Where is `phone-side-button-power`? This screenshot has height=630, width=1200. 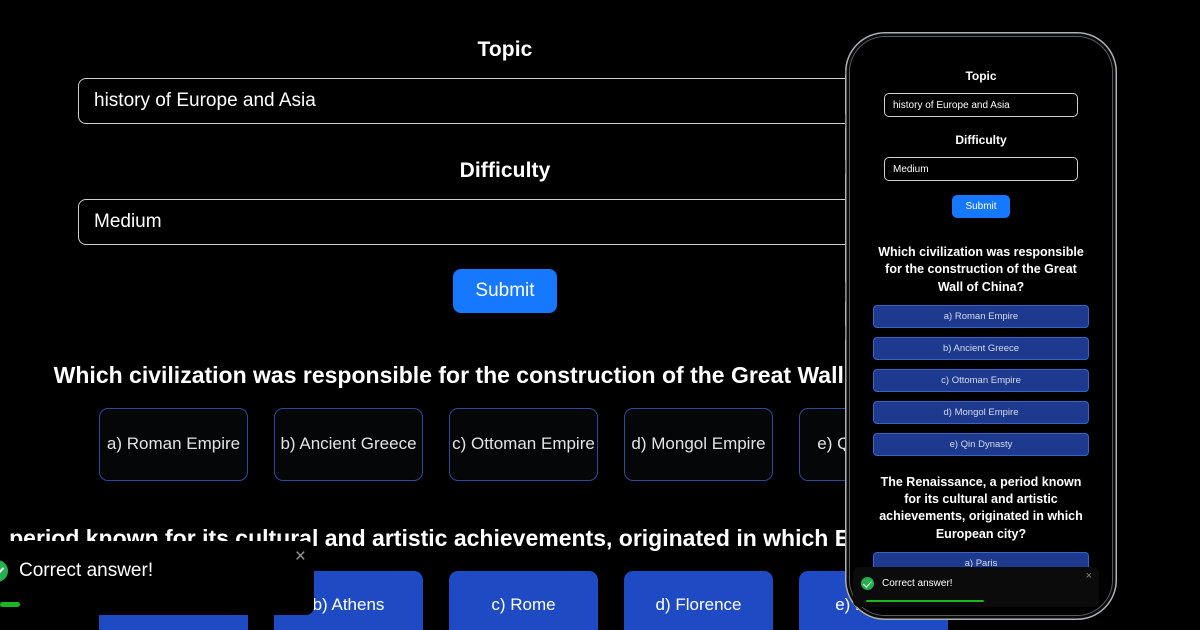 phone-side-button-power is located at coordinates (845, 292).